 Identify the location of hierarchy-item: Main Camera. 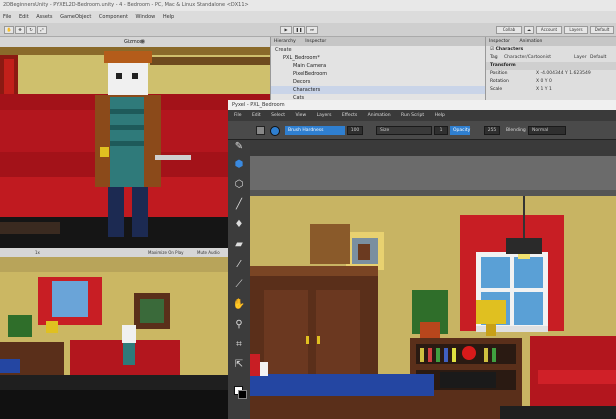
(378, 66).